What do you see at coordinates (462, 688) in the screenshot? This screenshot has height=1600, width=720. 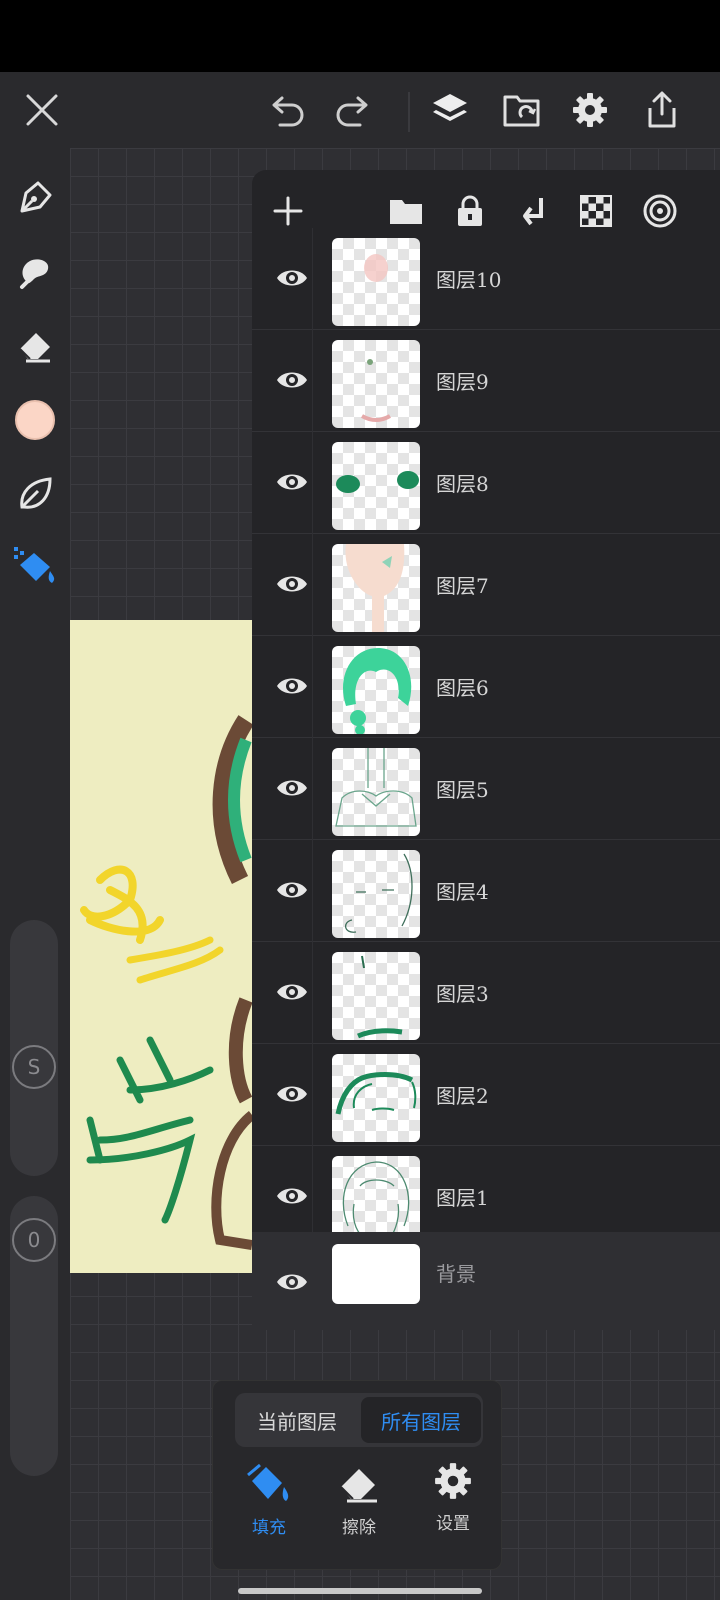 I see `layer-name: 图层6` at bounding box center [462, 688].